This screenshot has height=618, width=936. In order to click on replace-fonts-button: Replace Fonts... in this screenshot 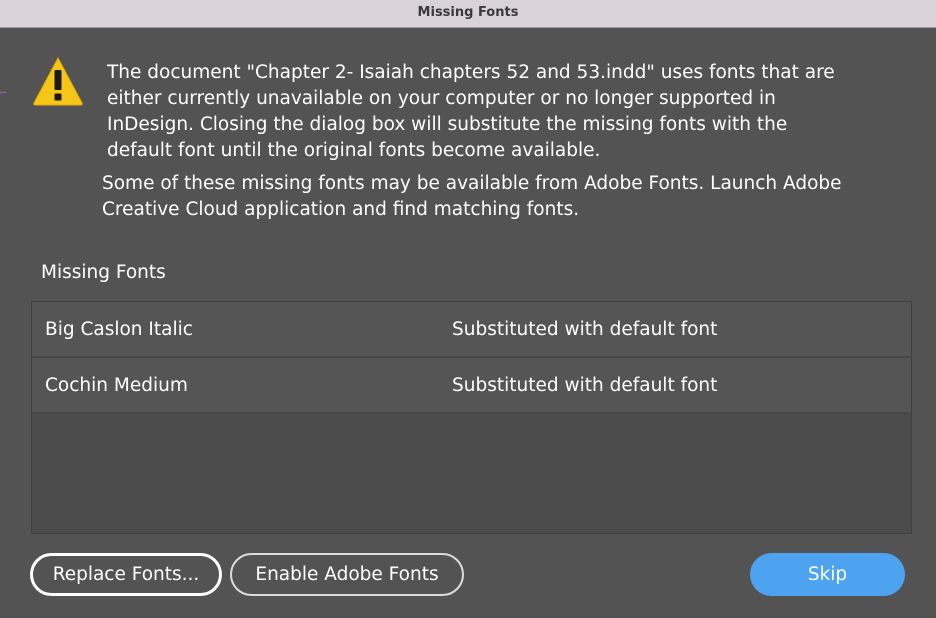, I will do `click(126, 574)`.